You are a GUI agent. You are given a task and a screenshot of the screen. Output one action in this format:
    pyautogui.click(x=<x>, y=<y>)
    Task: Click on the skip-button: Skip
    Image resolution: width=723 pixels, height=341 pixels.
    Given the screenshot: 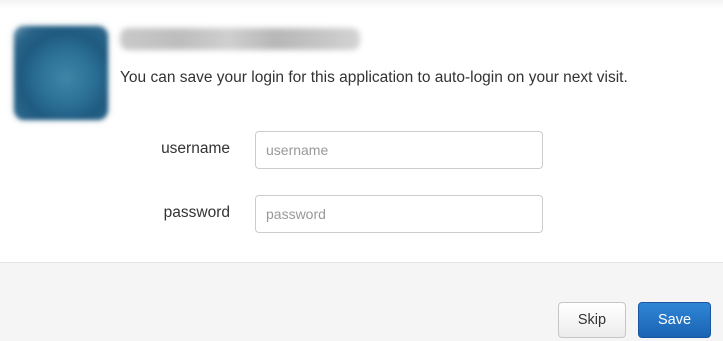 What is the action you would take?
    pyautogui.click(x=592, y=320)
    